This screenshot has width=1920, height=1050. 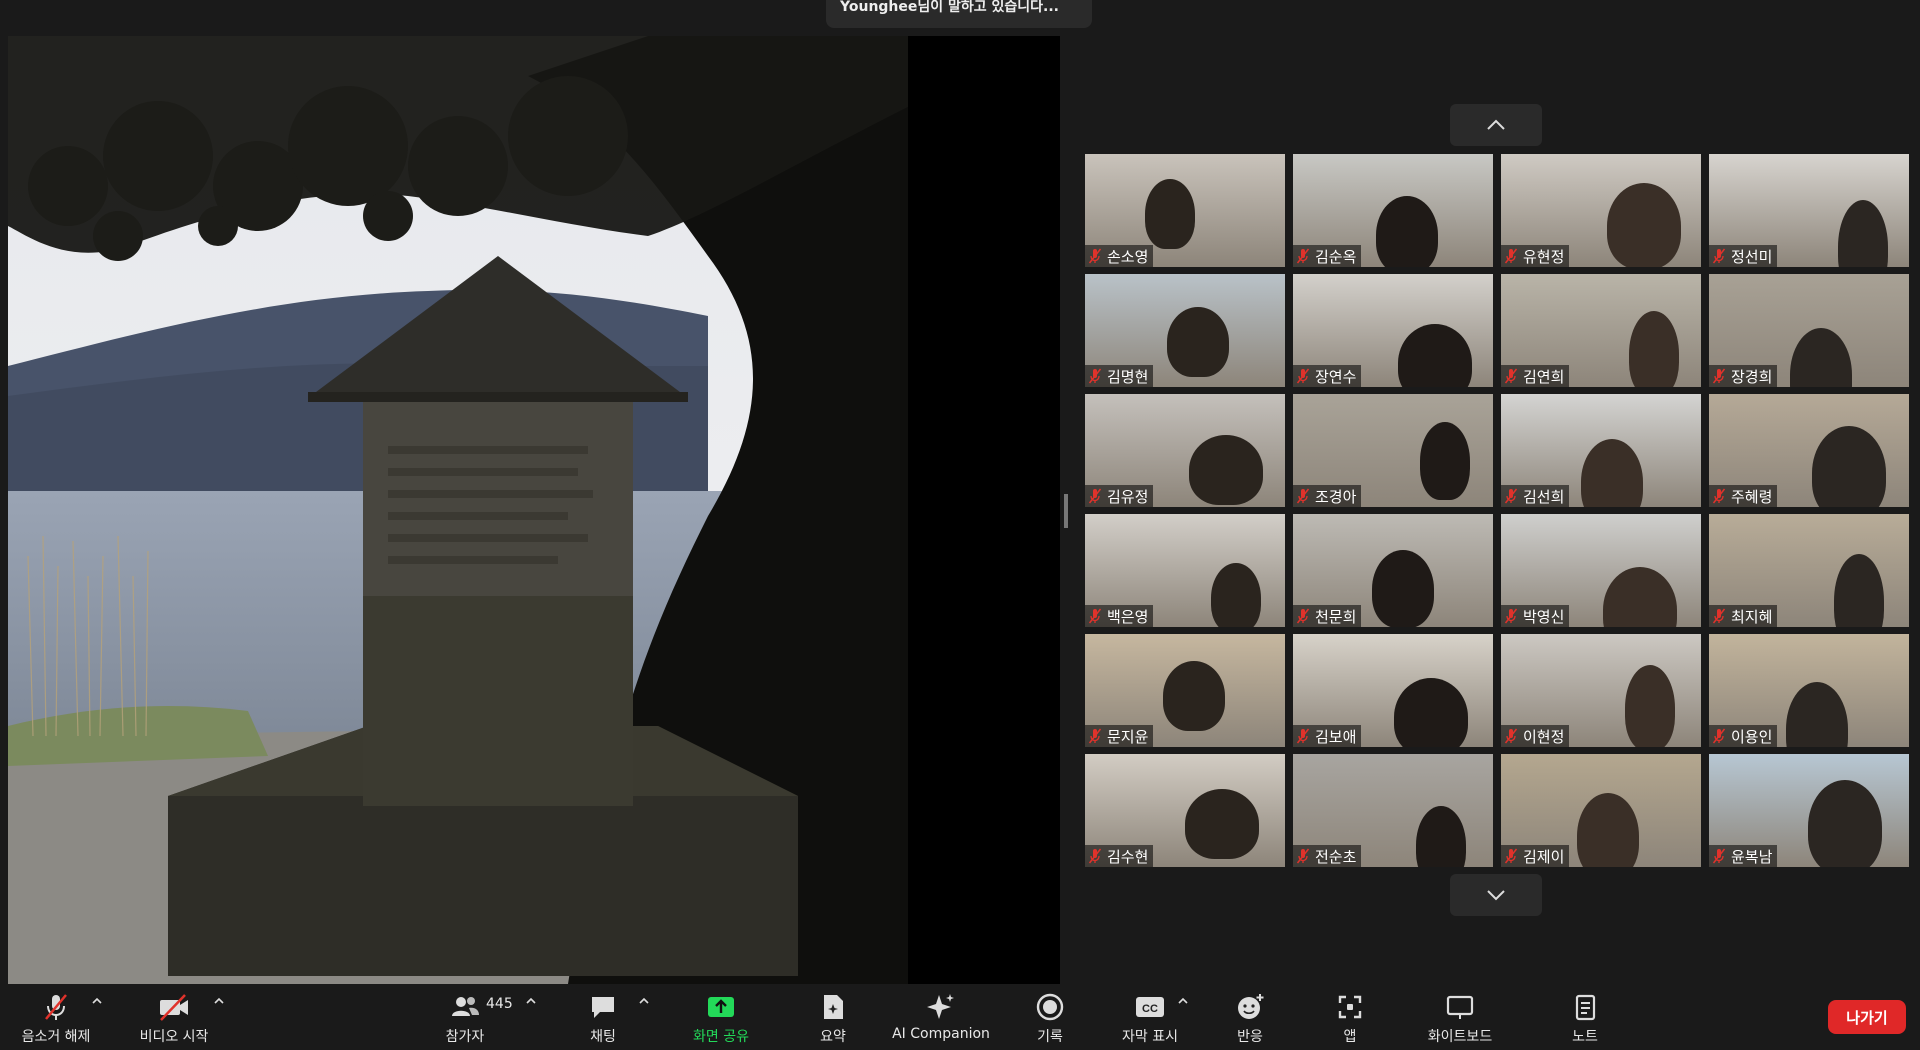 What do you see at coordinates (1393, 690) in the screenshot?
I see `participant-tile: 김보애` at bounding box center [1393, 690].